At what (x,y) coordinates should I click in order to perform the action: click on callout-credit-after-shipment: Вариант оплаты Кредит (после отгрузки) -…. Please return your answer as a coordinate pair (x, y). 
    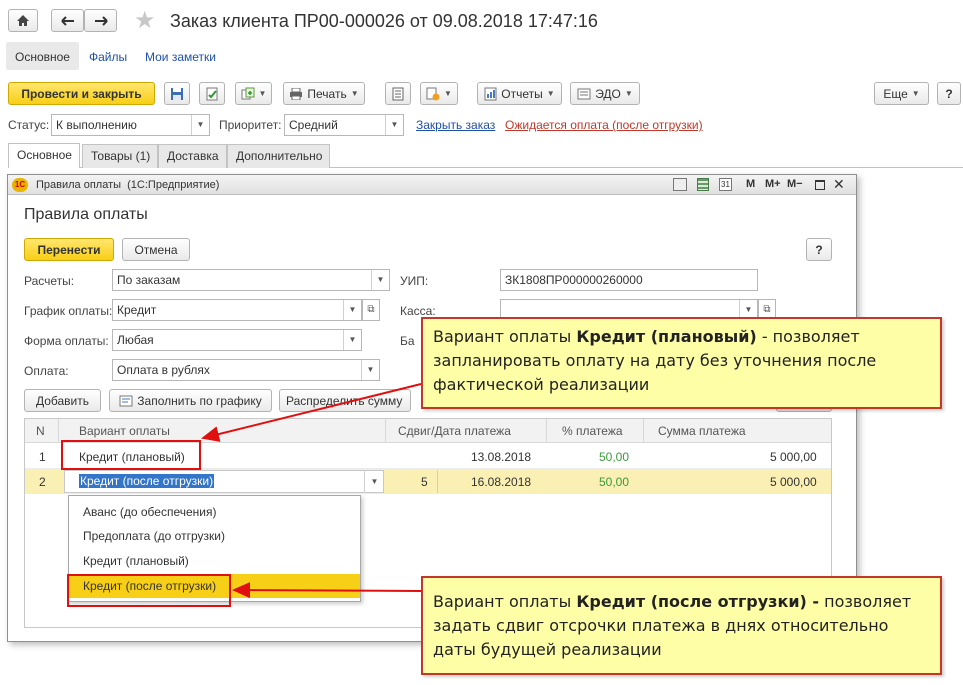
    Looking at the image, I should click on (681, 625).